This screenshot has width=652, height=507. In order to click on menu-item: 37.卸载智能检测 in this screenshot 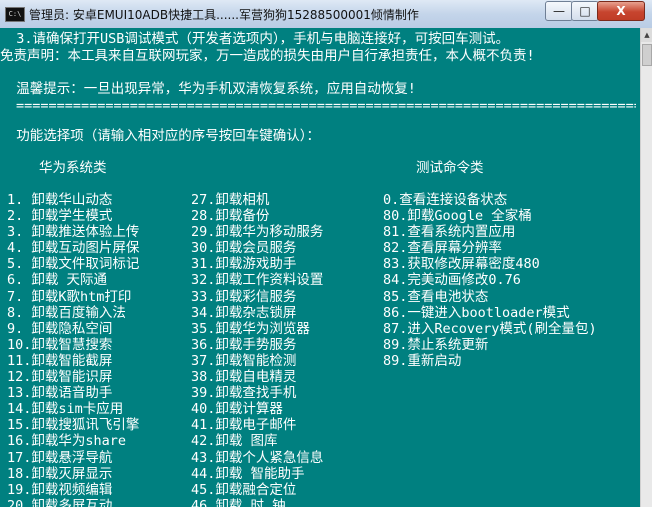, I will do `click(244, 360)`.